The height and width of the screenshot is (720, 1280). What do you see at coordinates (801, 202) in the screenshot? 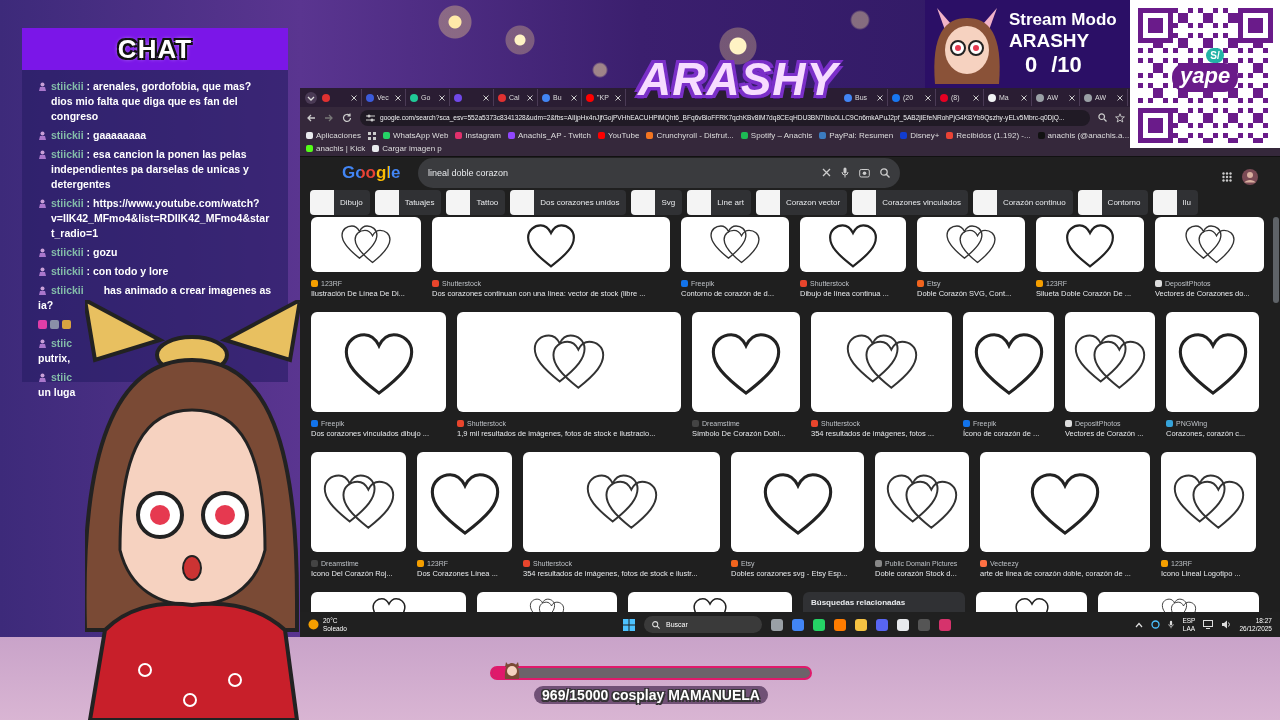
I see `filter-chip: Corazon vector` at bounding box center [801, 202].